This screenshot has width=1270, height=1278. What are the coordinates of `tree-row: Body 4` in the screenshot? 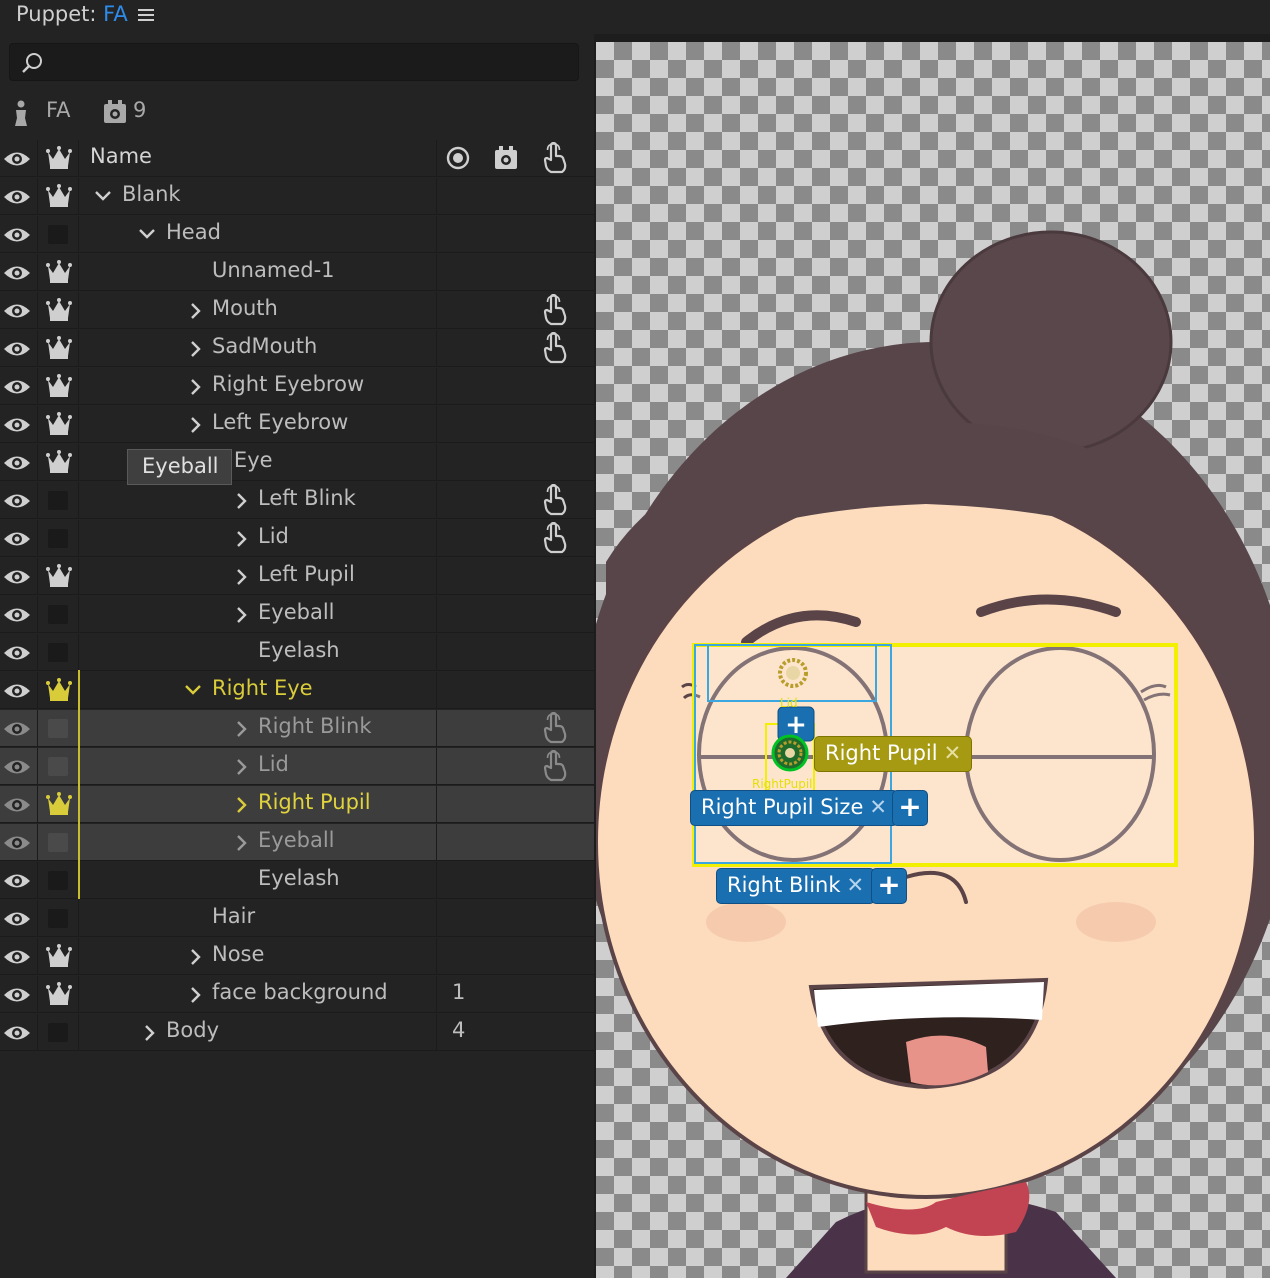 It's located at (297, 1032).